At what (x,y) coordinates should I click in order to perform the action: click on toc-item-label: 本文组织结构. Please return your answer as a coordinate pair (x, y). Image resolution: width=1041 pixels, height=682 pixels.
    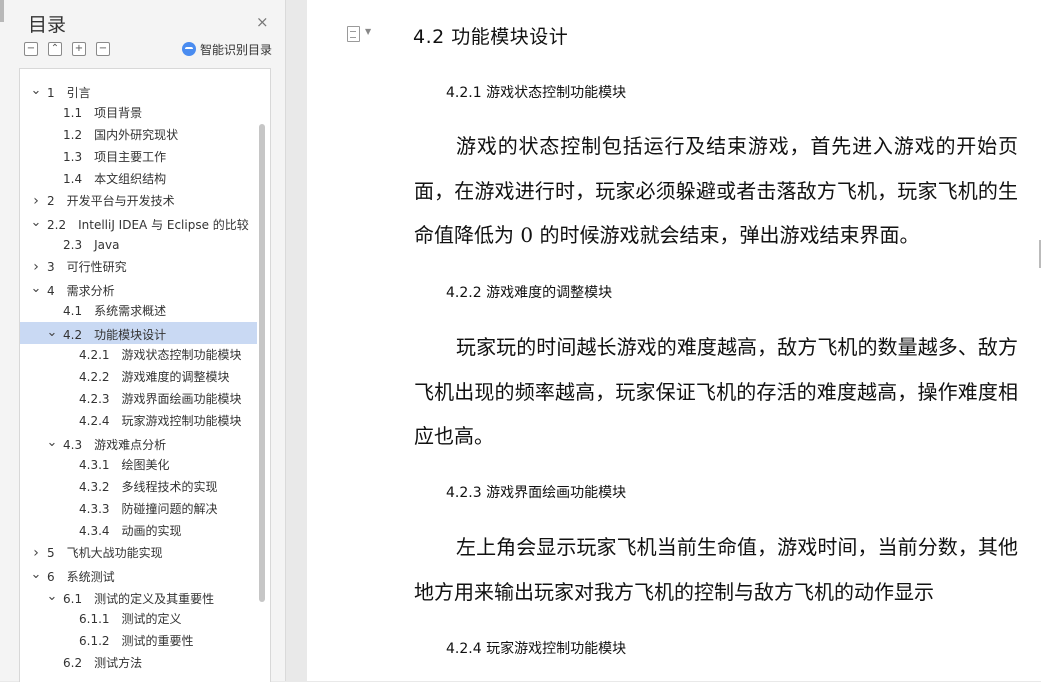
    Looking at the image, I should click on (130, 179).